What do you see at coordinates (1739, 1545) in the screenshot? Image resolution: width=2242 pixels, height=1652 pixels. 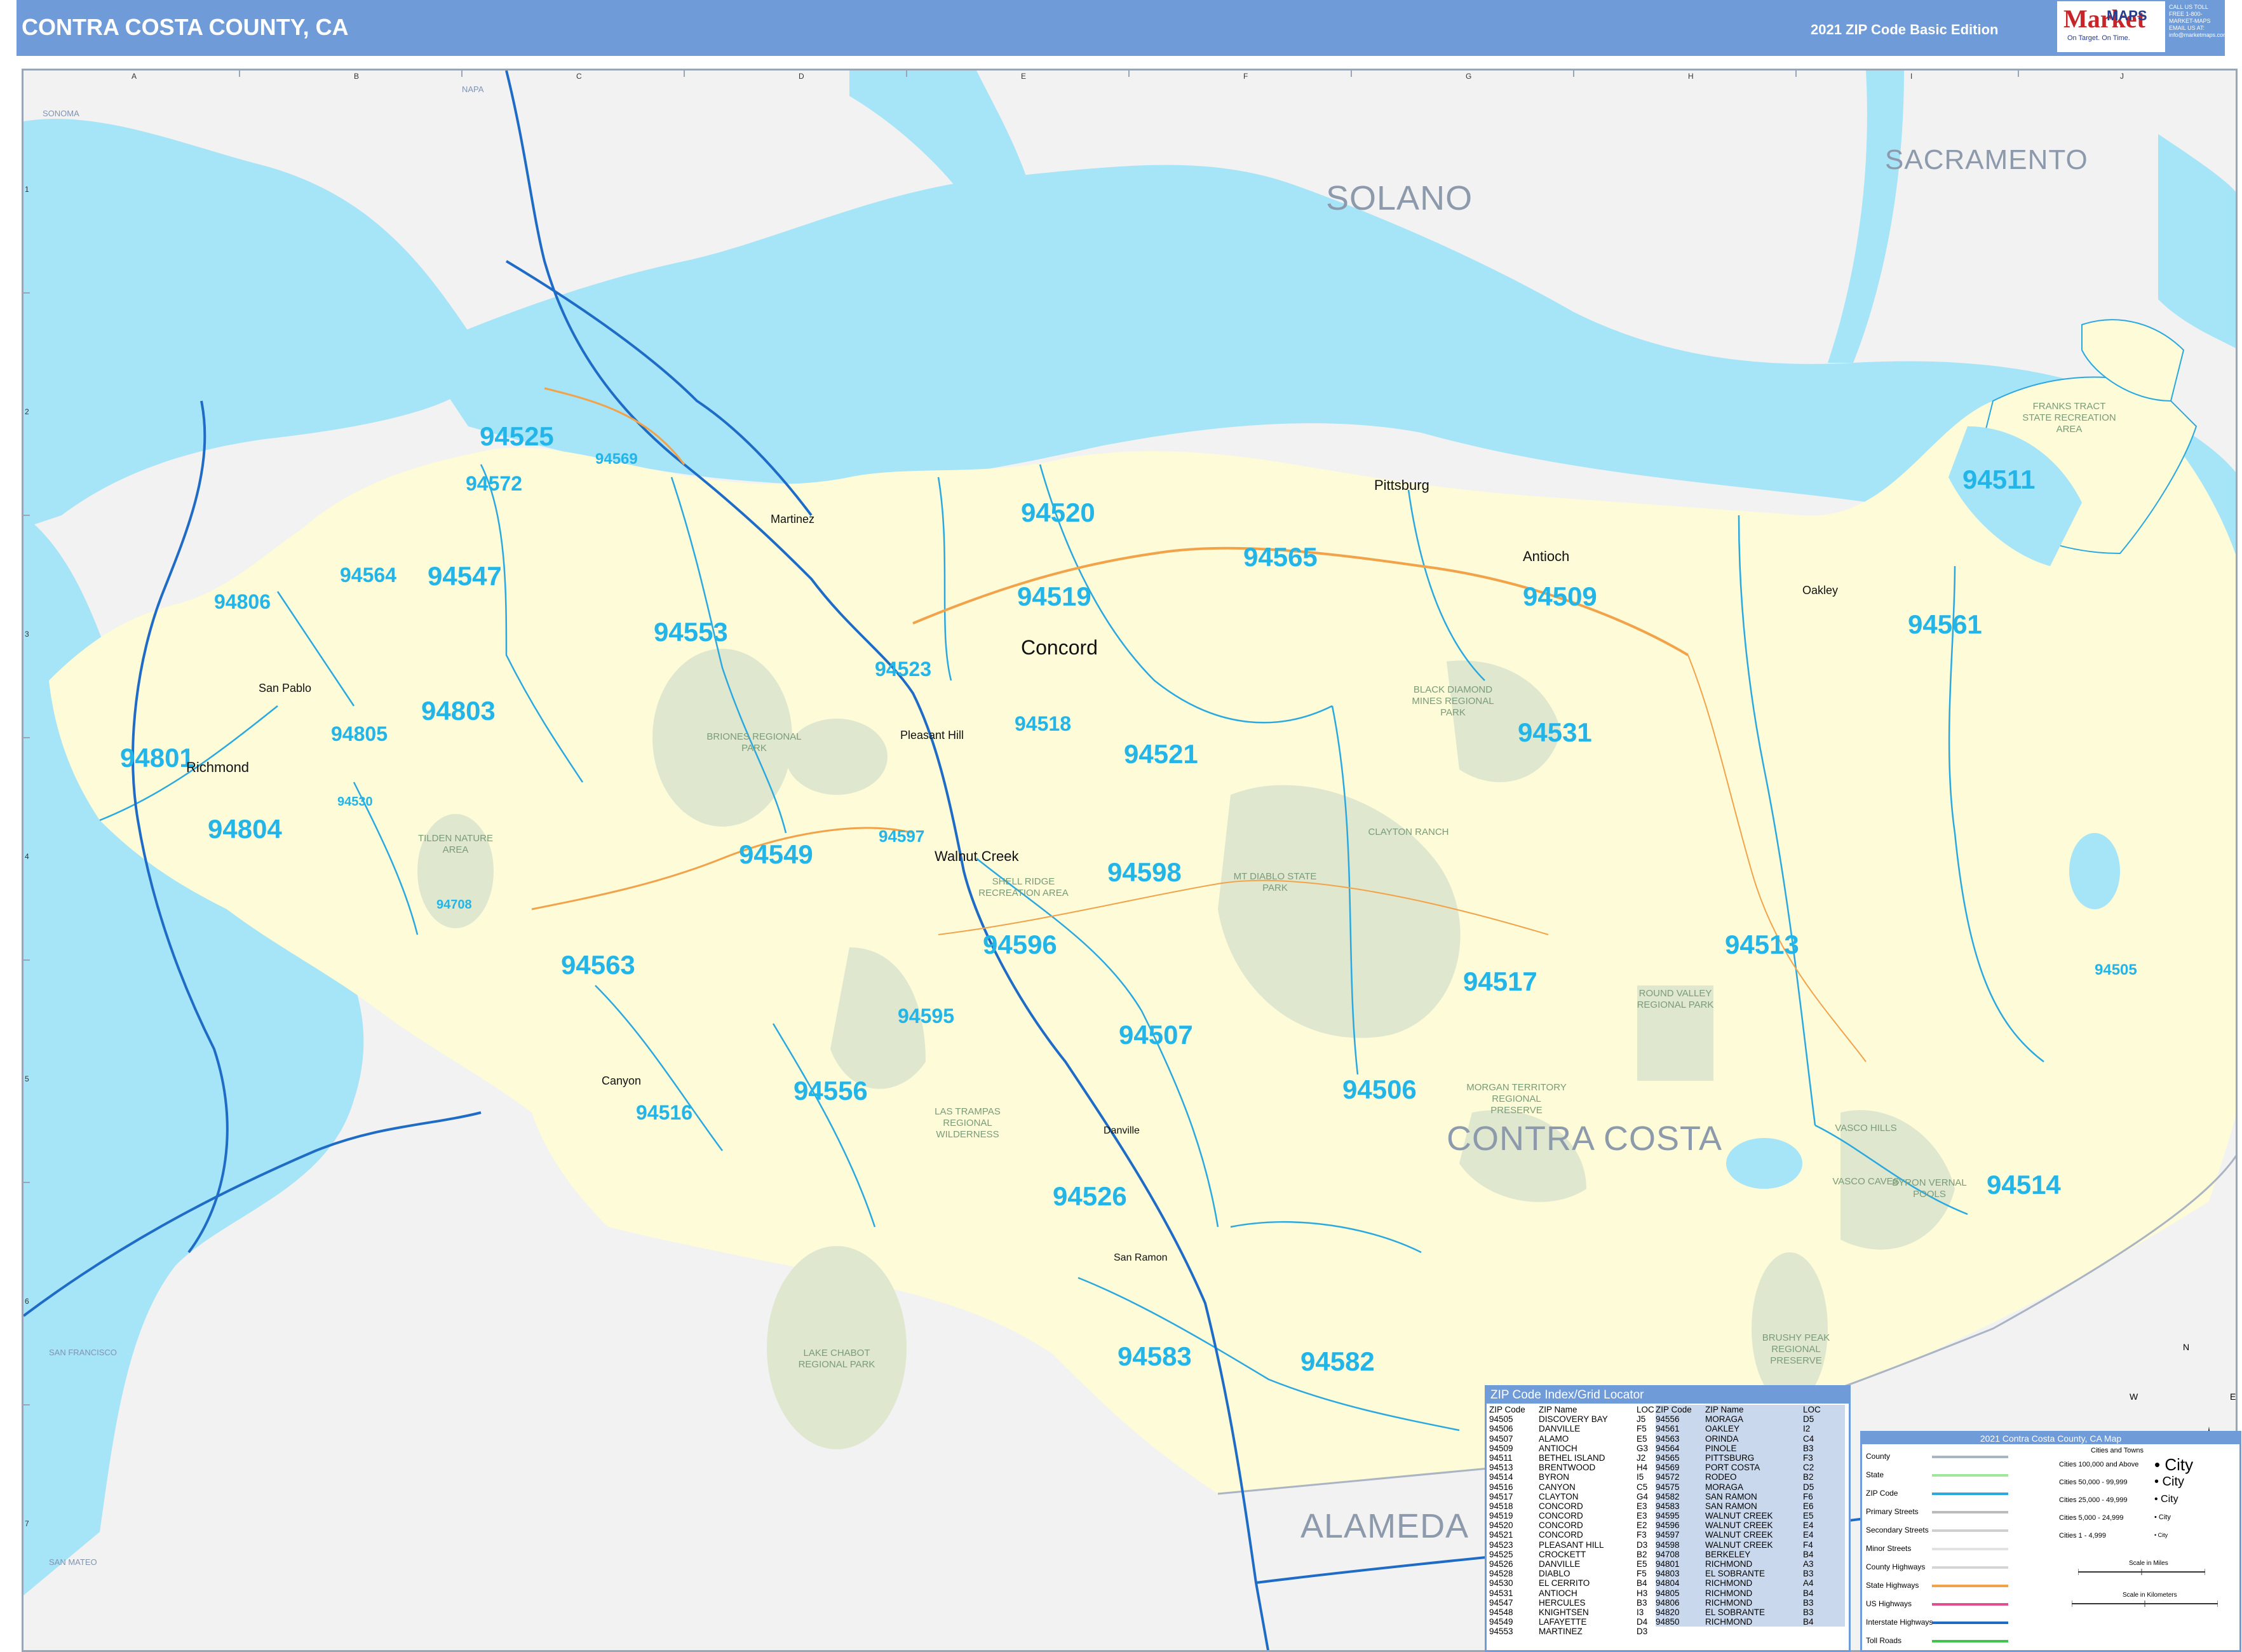 I see `zip-name-cell: WALNUT CREEK` at bounding box center [1739, 1545].